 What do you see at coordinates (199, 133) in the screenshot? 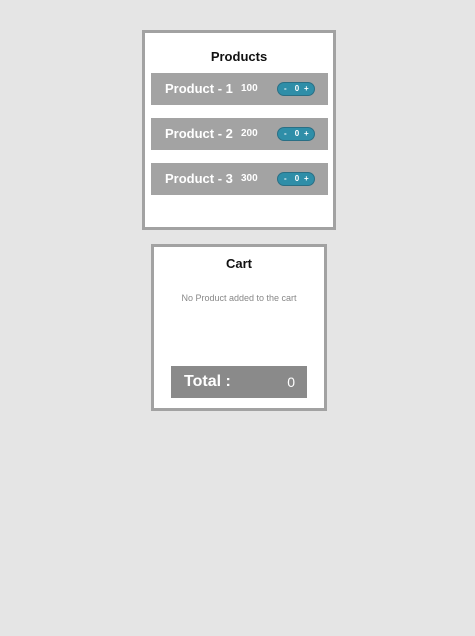
I see `product-name: Product - 2` at bounding box center [199, 133].